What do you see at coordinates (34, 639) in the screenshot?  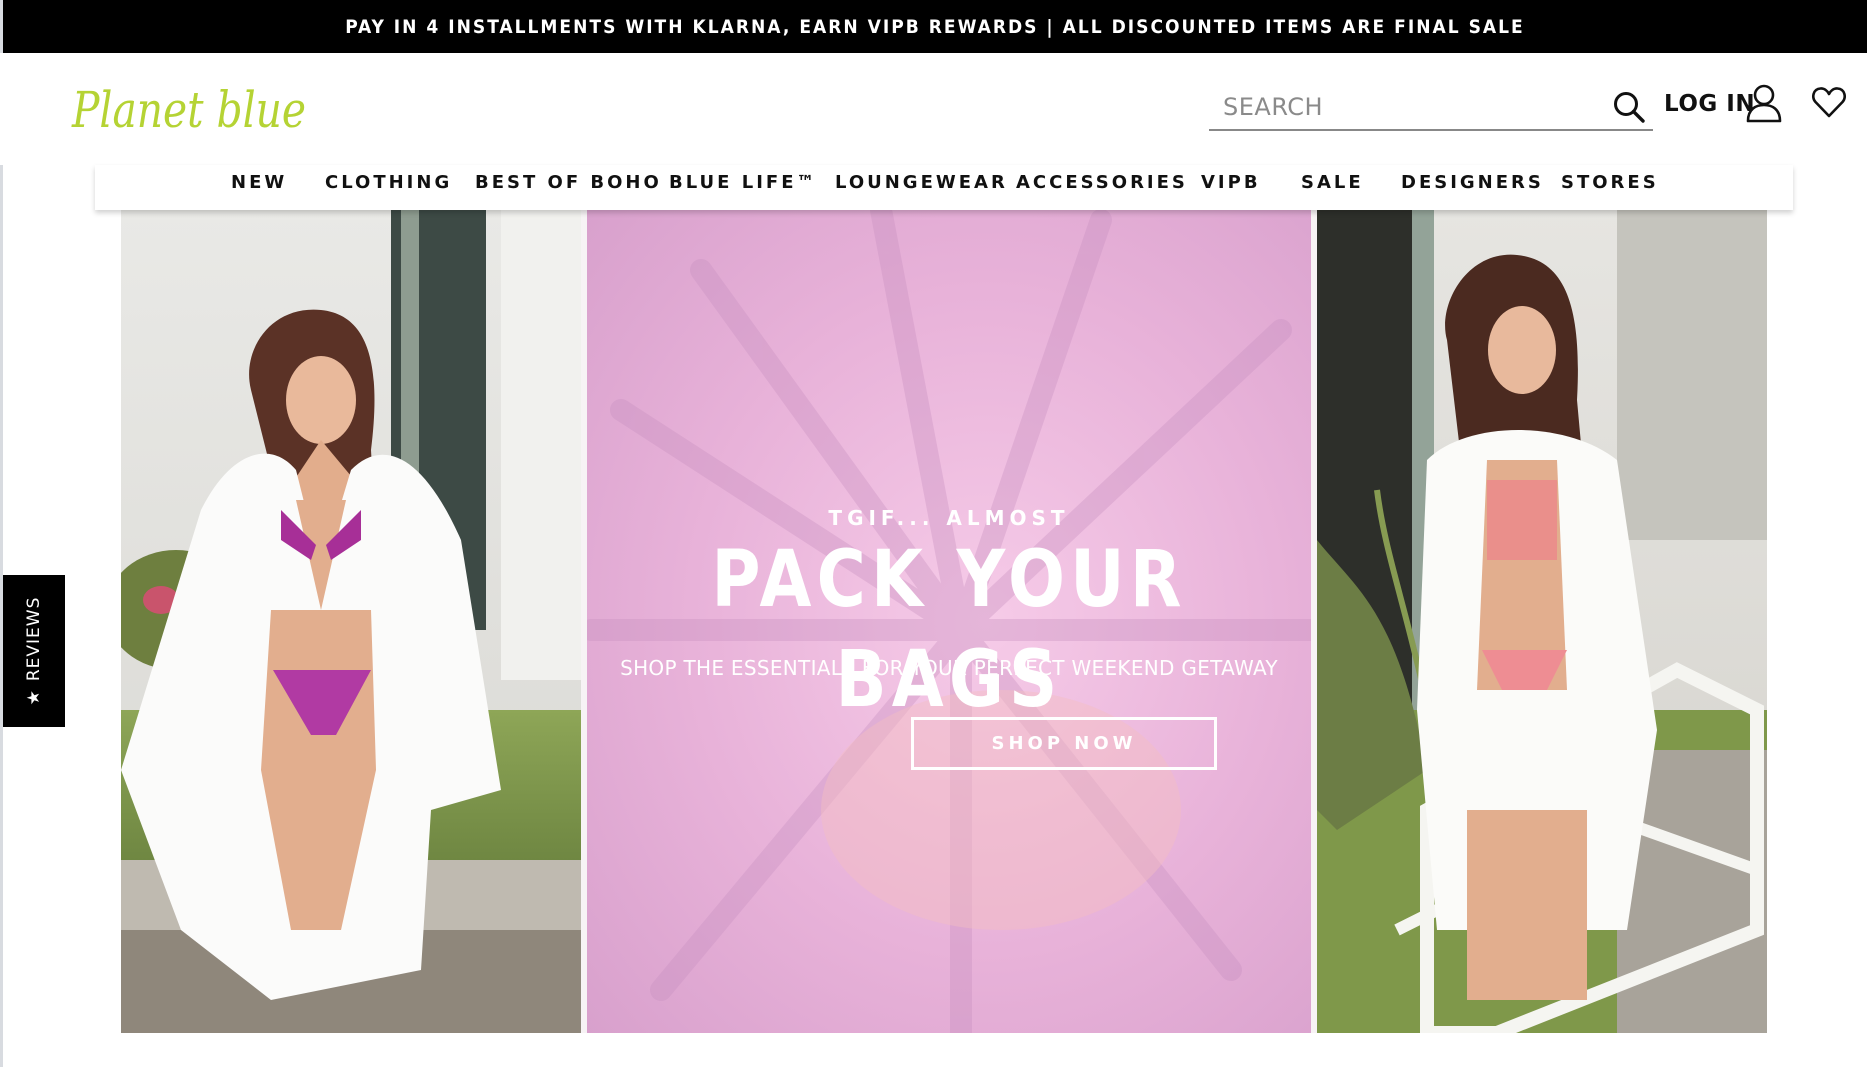 I see `reviews-tab-label: REVIEWS` at bounding box center [34, 639].